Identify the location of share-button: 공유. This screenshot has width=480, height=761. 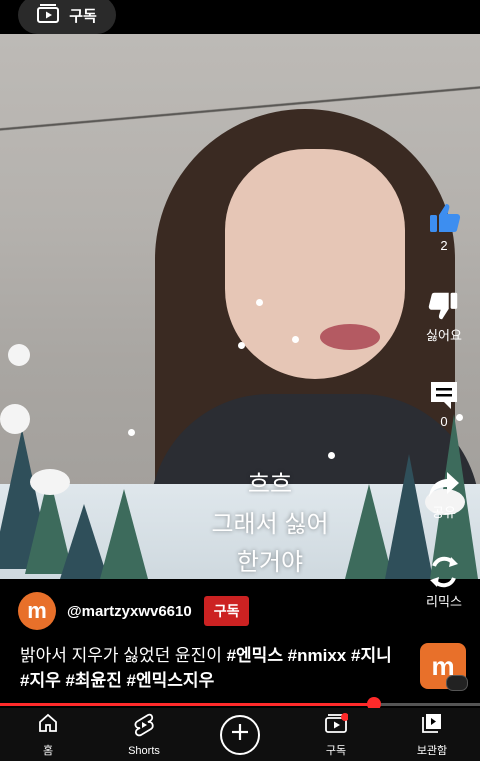
(444, 495).